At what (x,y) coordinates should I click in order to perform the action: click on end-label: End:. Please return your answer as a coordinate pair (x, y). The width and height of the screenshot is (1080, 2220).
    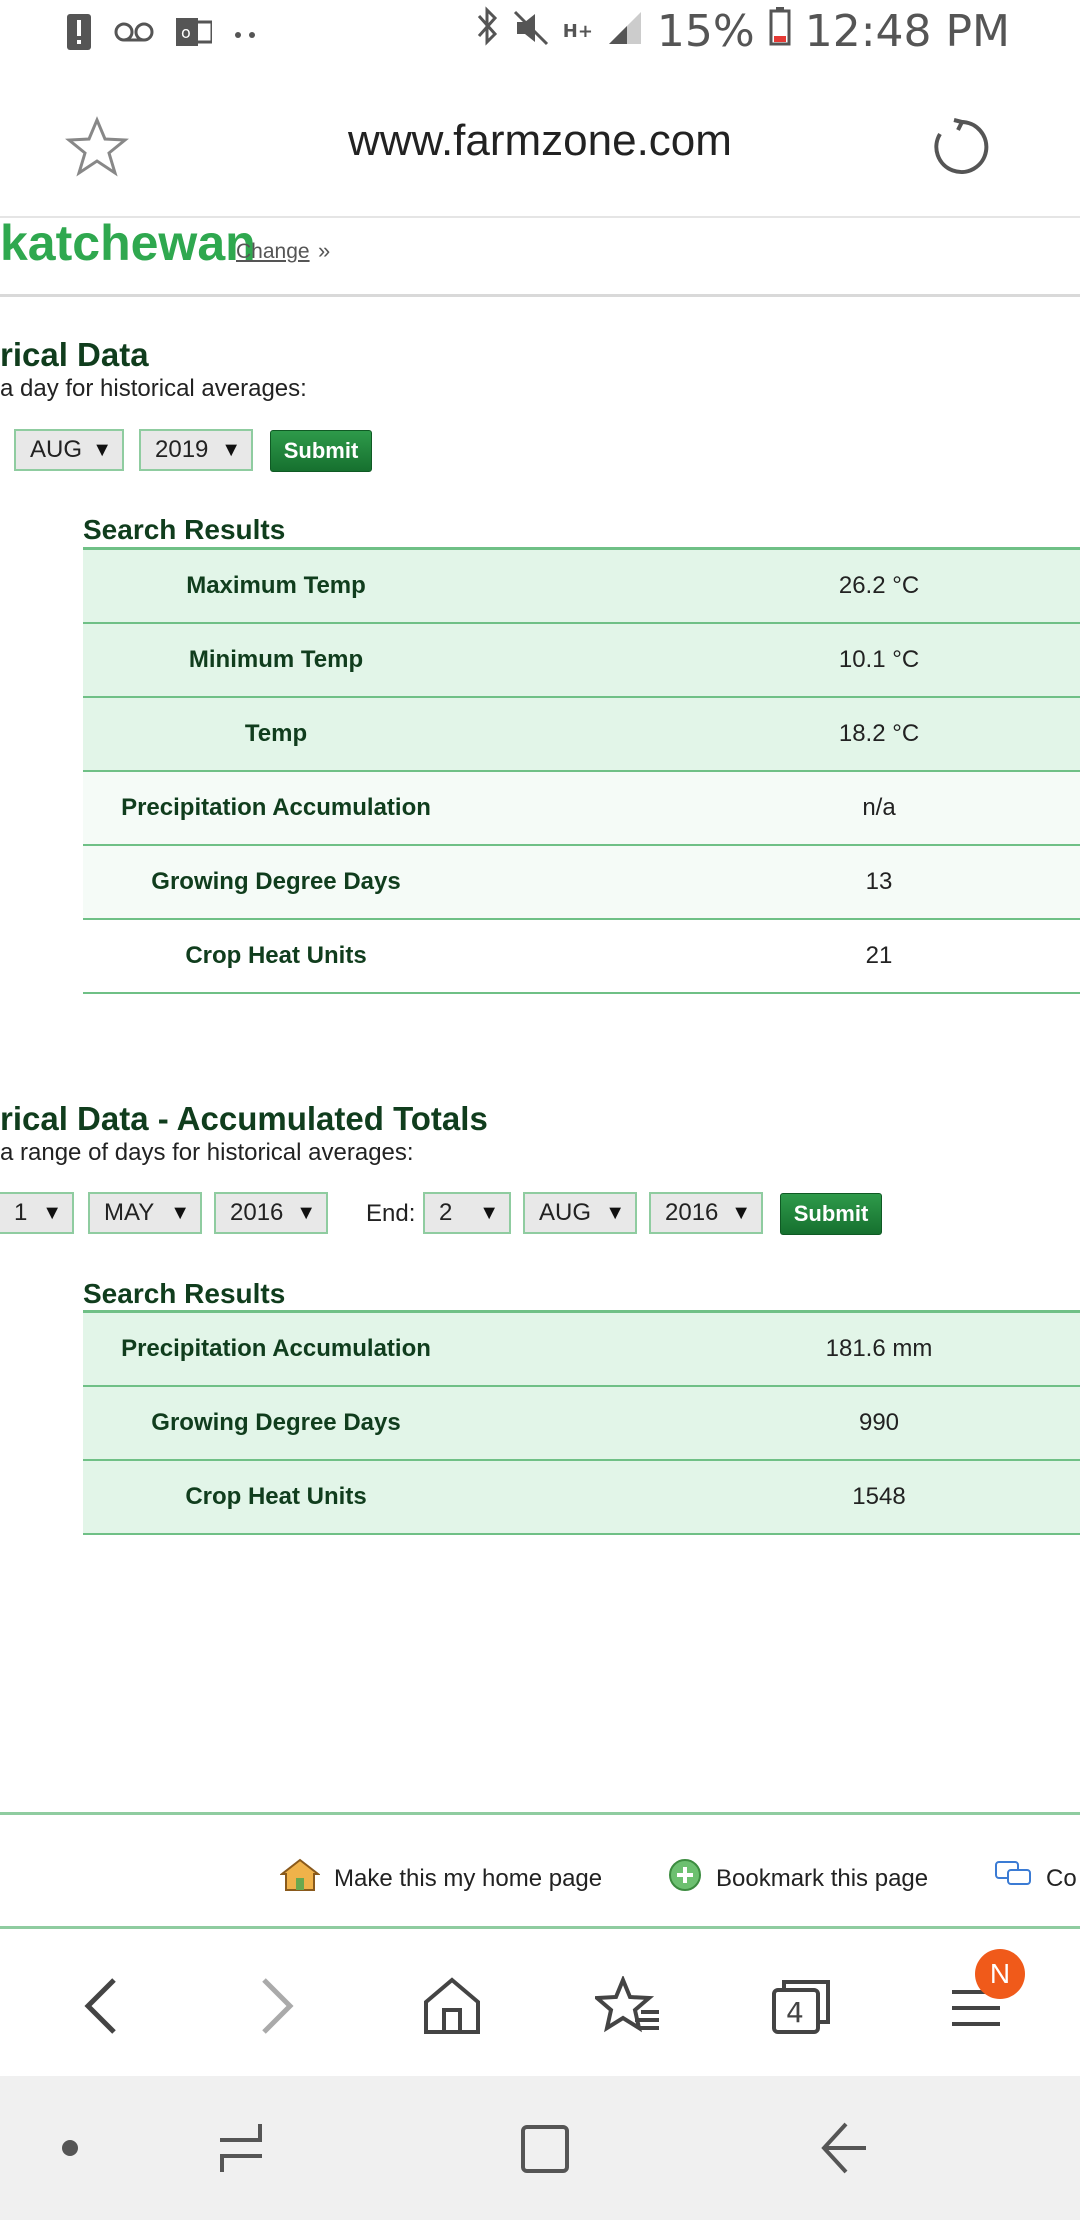
    Looking at the image, I should click on (391, 1213).